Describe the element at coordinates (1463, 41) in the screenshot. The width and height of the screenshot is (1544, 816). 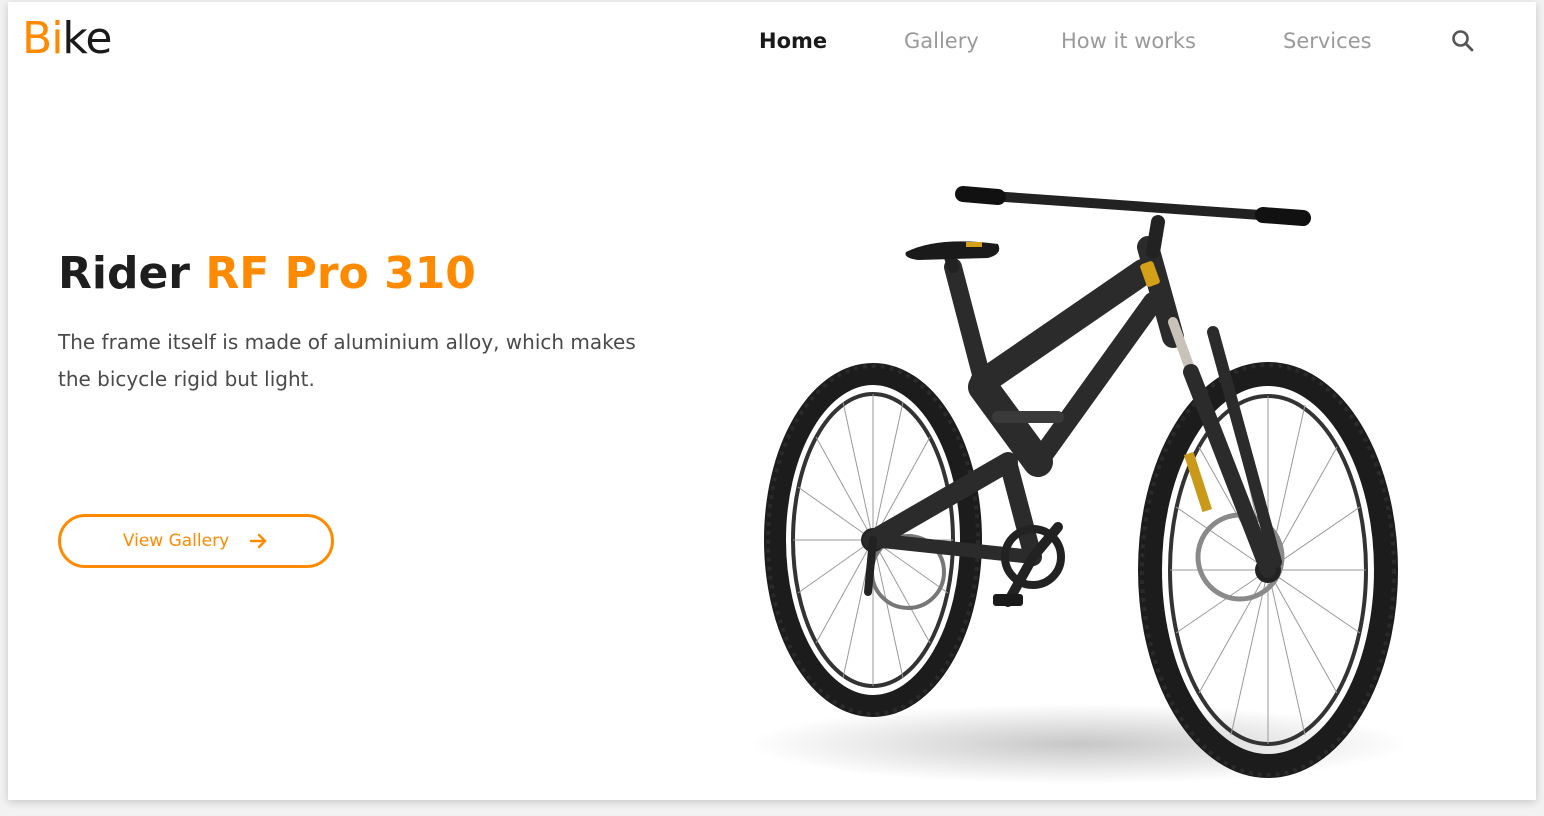
I see `search-icon` at that location.